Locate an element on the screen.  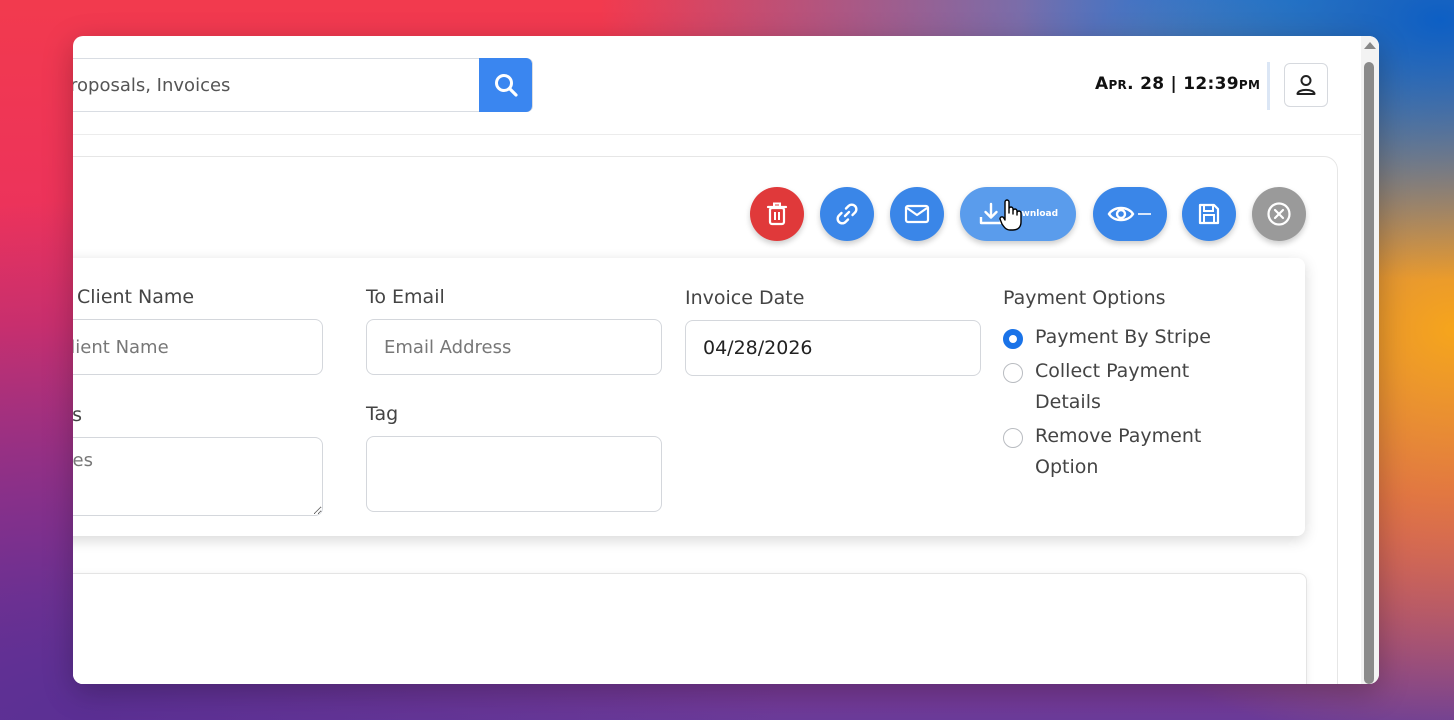
header-divider is located at coordinates (1268, 86).